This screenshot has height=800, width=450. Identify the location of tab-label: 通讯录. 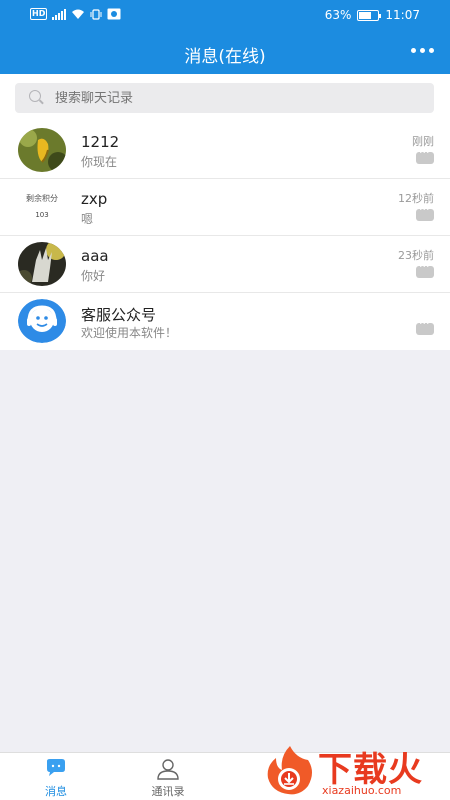
(168, 791).